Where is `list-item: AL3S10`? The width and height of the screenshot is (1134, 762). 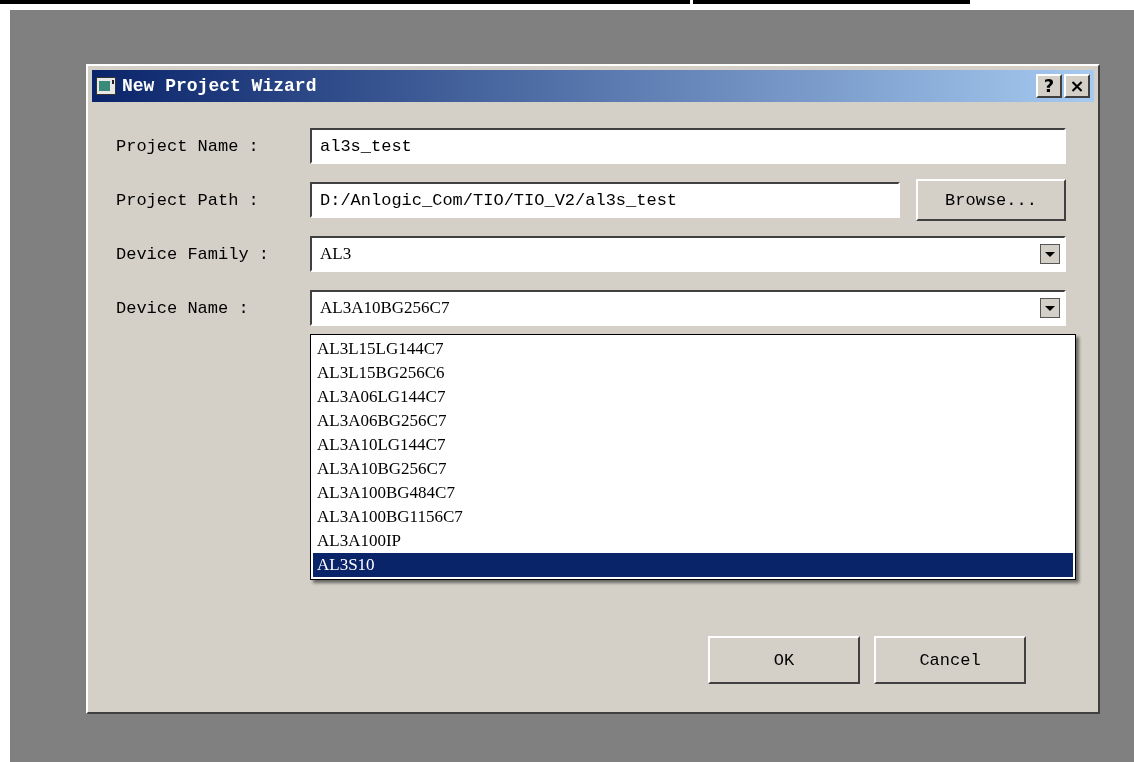
list-item: AL3S10 is located at coordinates (693, 565).